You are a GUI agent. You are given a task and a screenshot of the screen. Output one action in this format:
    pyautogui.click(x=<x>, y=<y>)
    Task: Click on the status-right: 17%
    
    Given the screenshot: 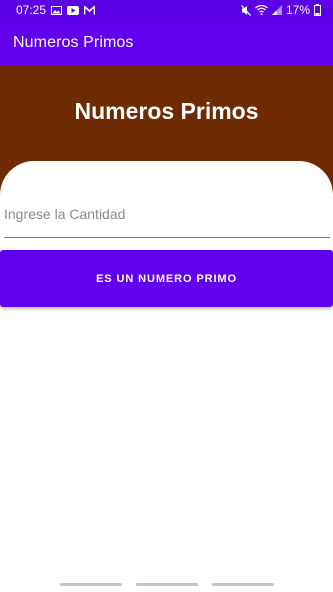 What is the action you would take?
    pyautogui.click(x=281, y=10)
    